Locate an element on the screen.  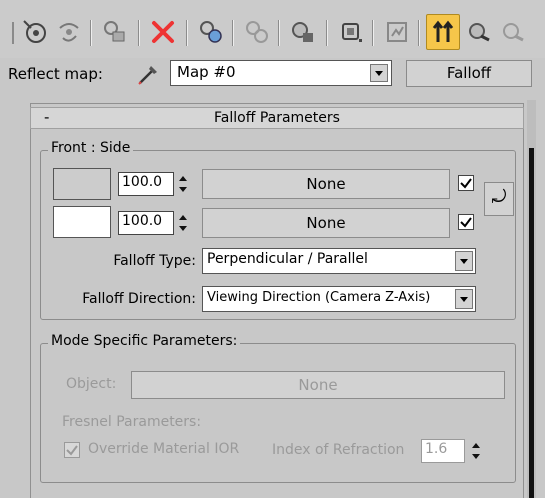
assign-material-button is located at coordinates (115, 32).